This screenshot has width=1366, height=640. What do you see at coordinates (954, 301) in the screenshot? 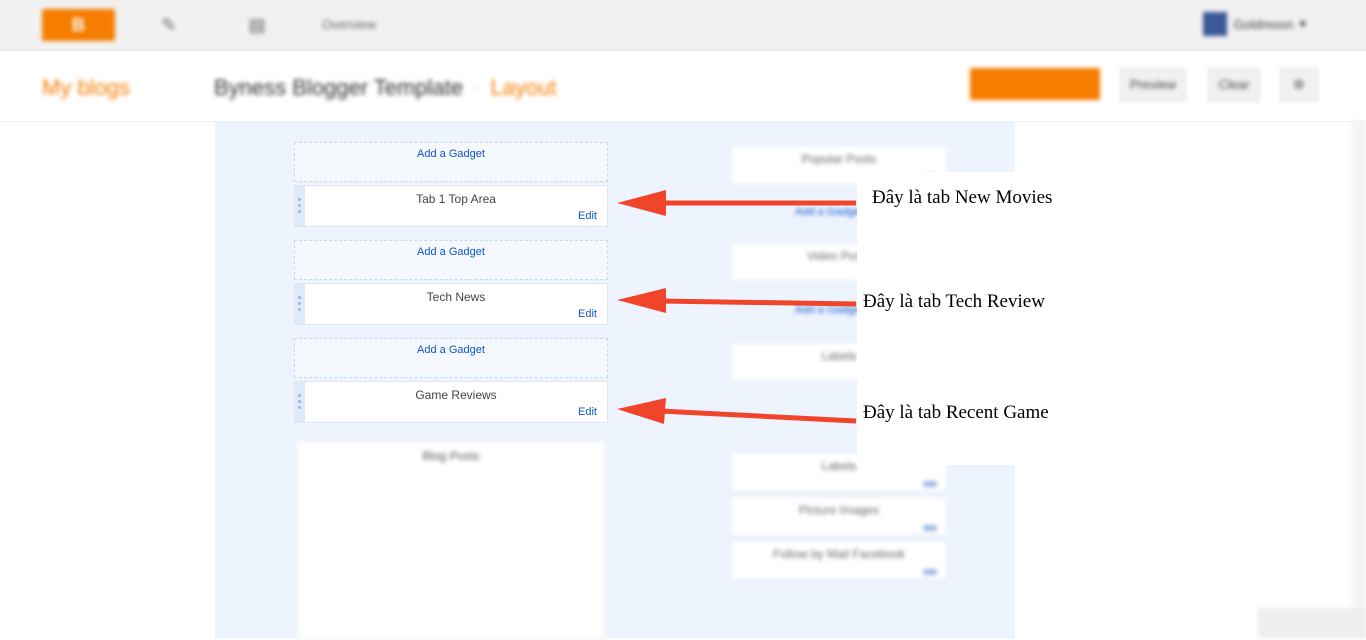
I see `annotation-tech-review: Đây là tab Tech Review` at bounding box center [954, 301].